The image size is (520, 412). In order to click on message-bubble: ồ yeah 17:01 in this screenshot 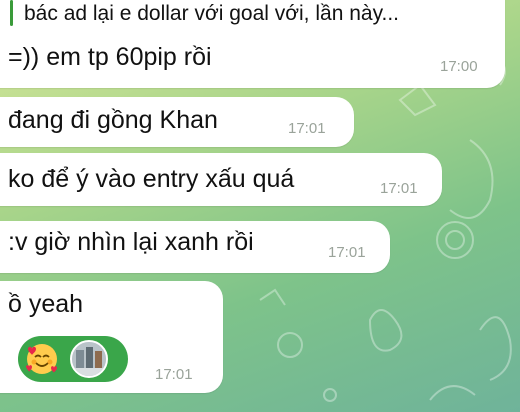, I will do `click(111, 337)`.